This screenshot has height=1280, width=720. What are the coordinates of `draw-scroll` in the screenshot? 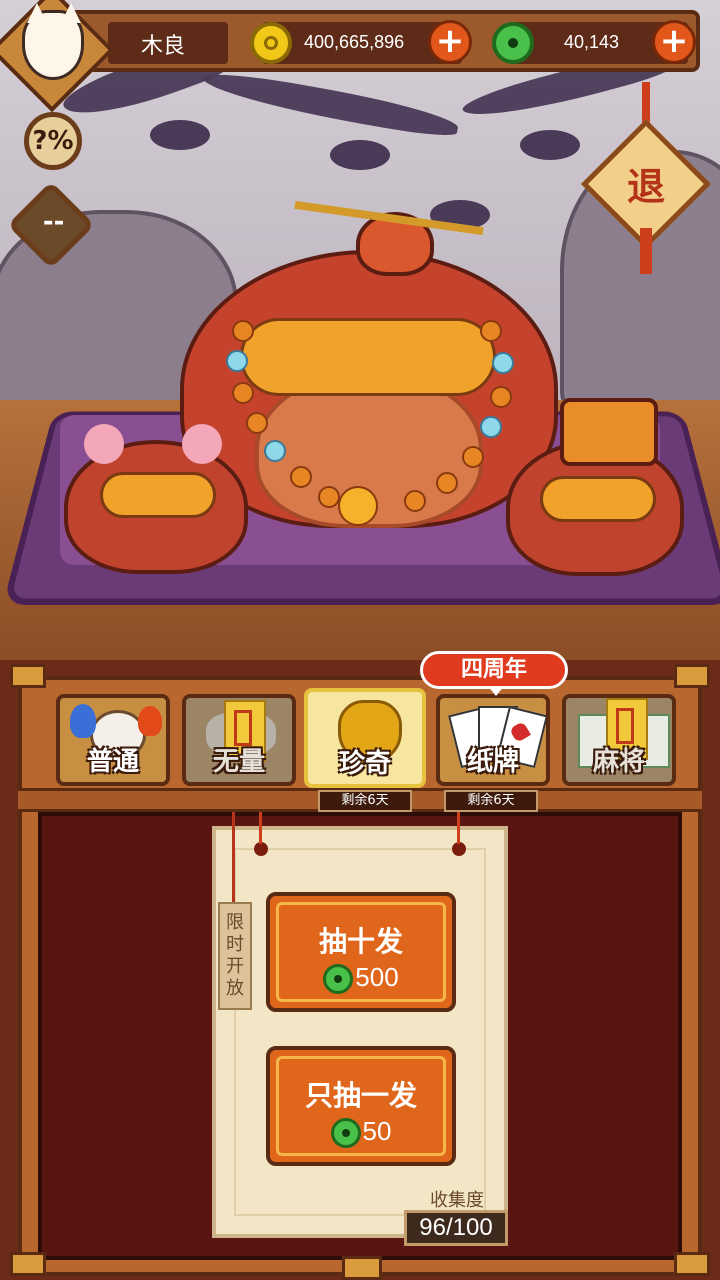 It's located at (360, 1032).